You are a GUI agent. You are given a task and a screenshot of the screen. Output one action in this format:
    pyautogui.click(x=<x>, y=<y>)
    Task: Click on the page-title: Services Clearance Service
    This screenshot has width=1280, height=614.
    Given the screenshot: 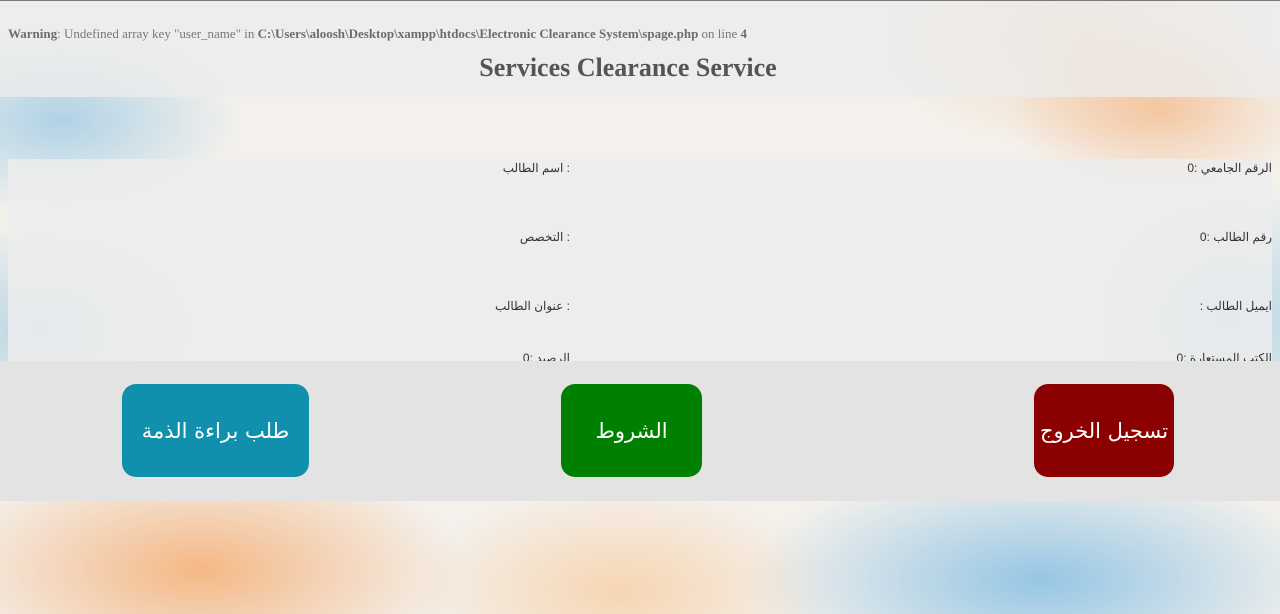 What is the action you would take?
    pyautogui.click(x=628, y=67)
    